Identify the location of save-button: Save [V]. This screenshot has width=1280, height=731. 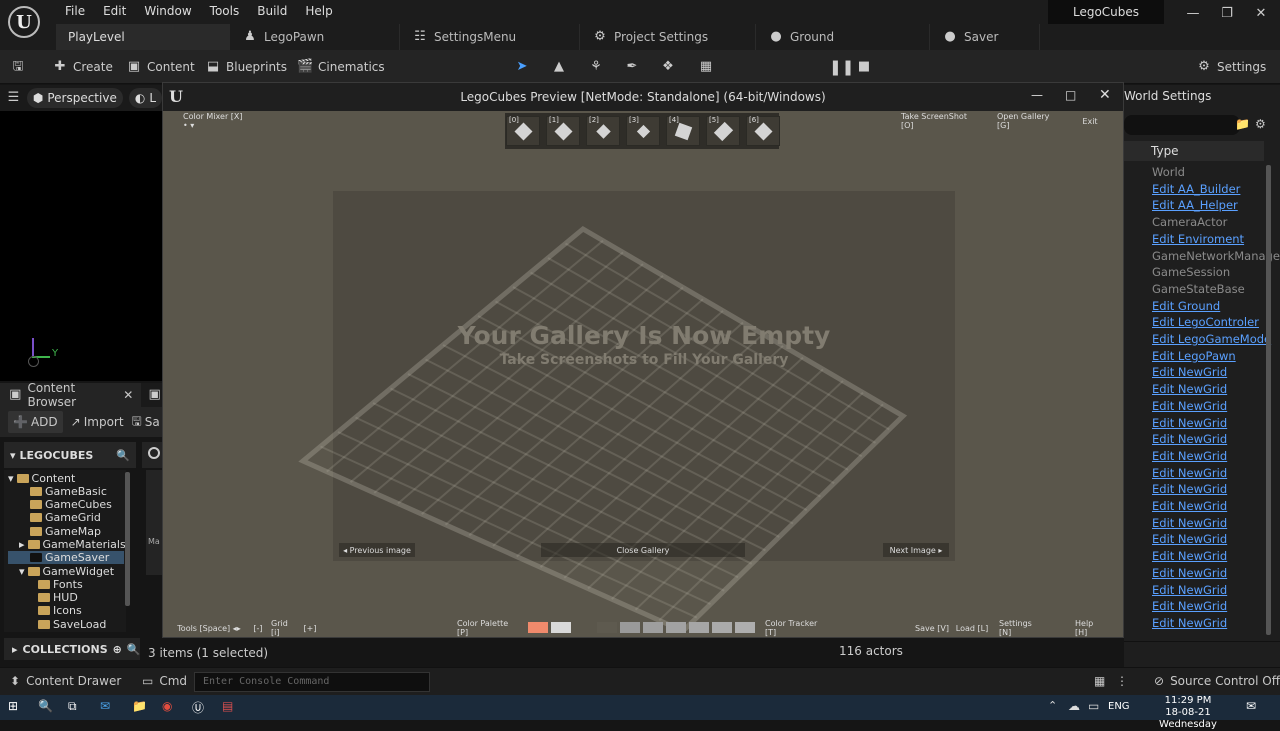
(932, 628).